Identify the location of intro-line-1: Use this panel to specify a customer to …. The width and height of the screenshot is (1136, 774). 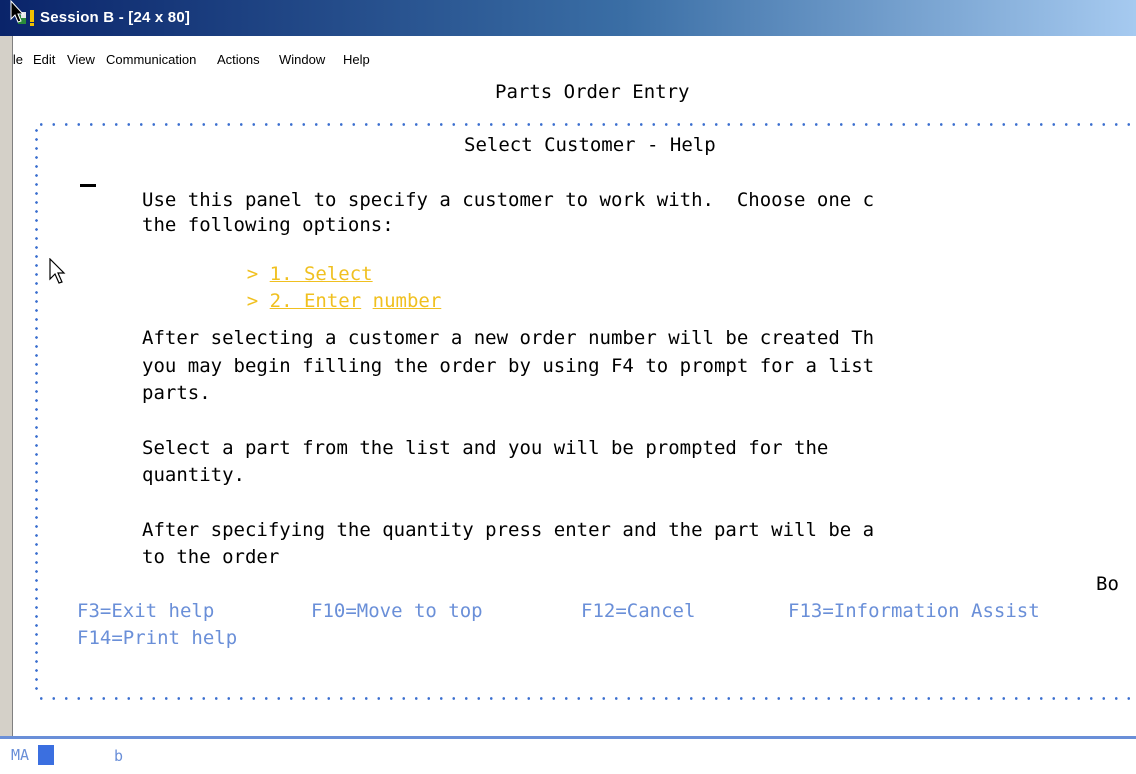
(508, 200).